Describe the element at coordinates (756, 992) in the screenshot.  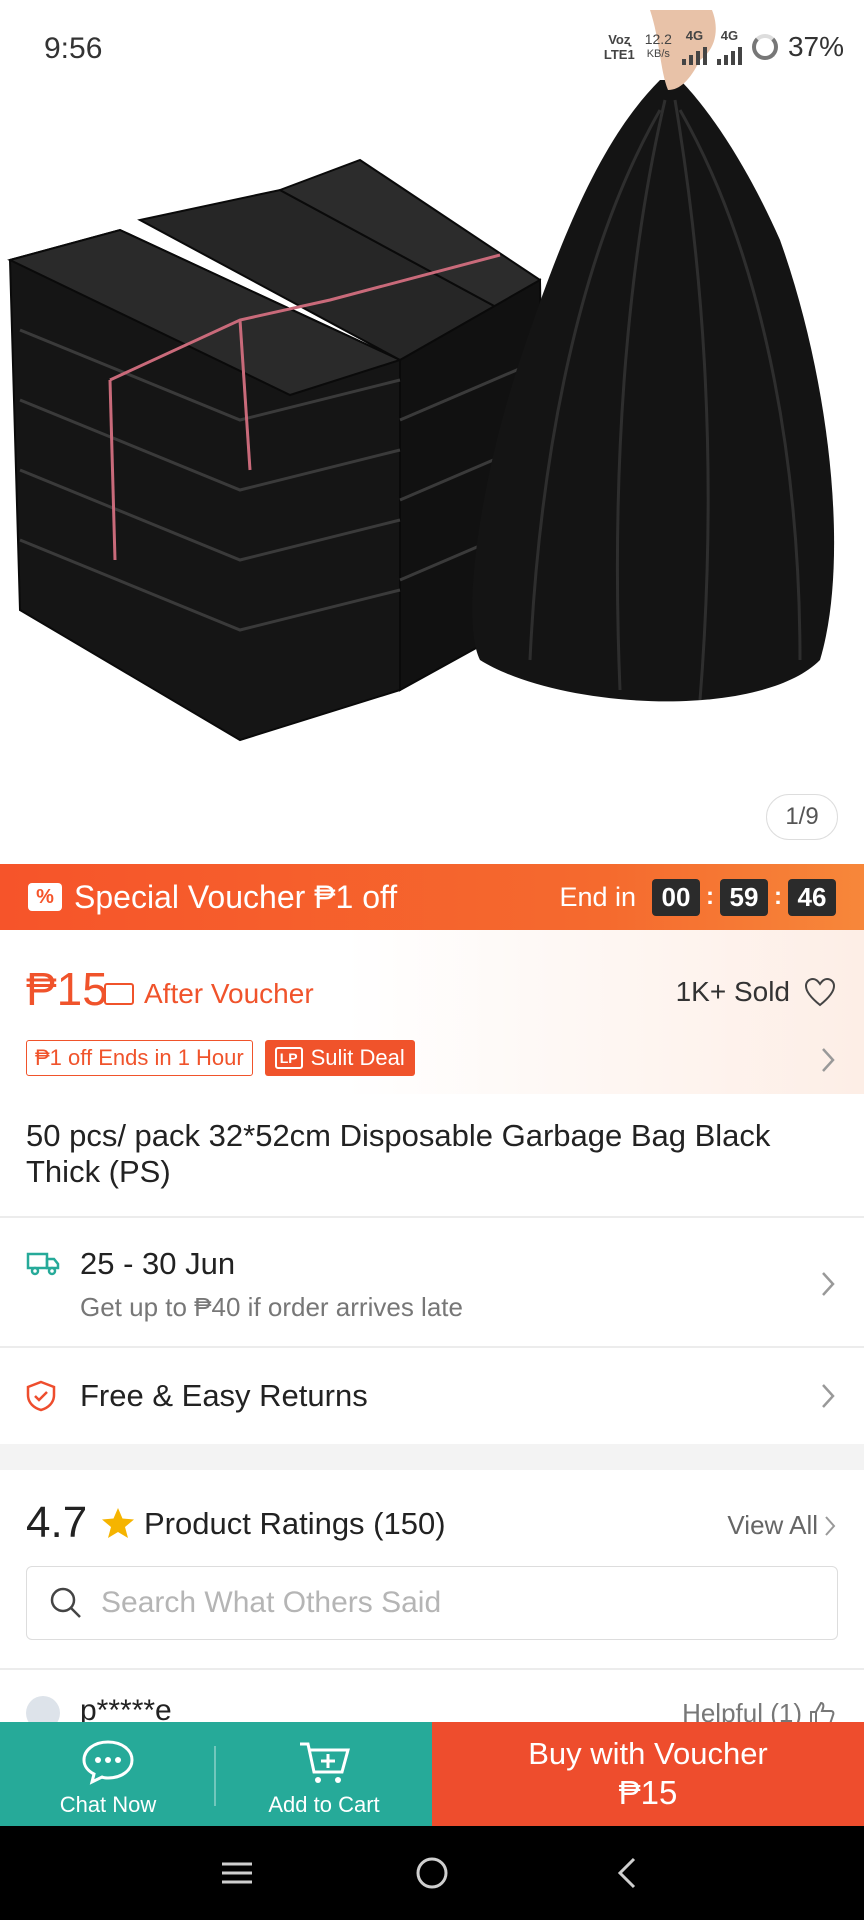
I see `sold-count: 1K+ Sold` at that location.